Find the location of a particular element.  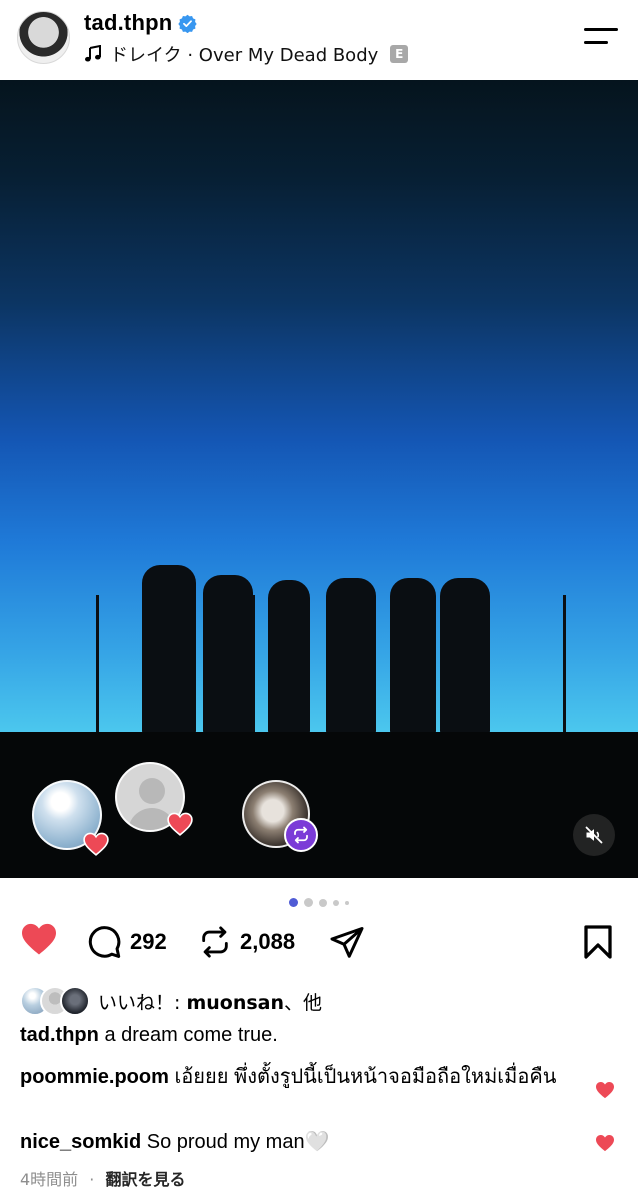

post-caption: tad.thpn a dream come true. is located at coordinates (149, 1035).